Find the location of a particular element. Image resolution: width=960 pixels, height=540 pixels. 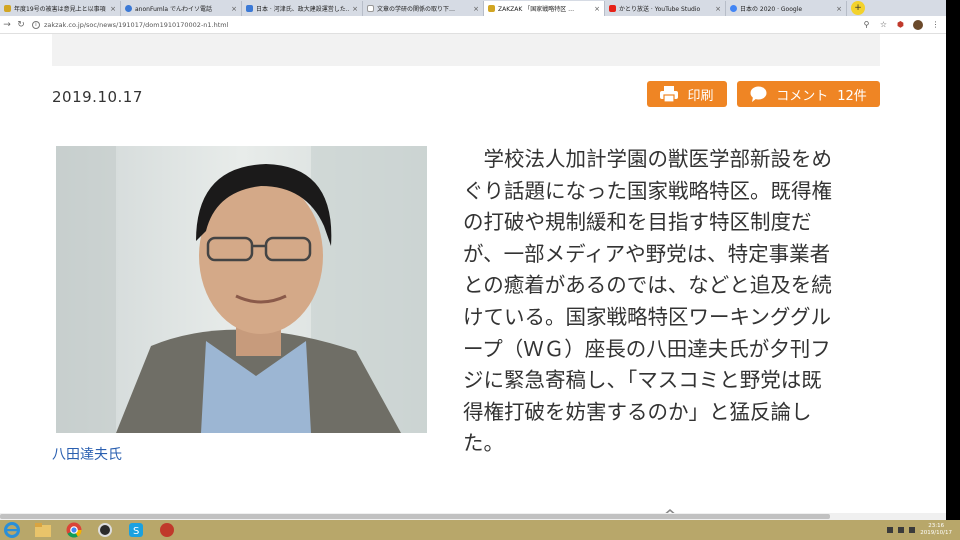

browser-tab: anonFumla でんわイソ電話 × is located at coordinates (181, 8).